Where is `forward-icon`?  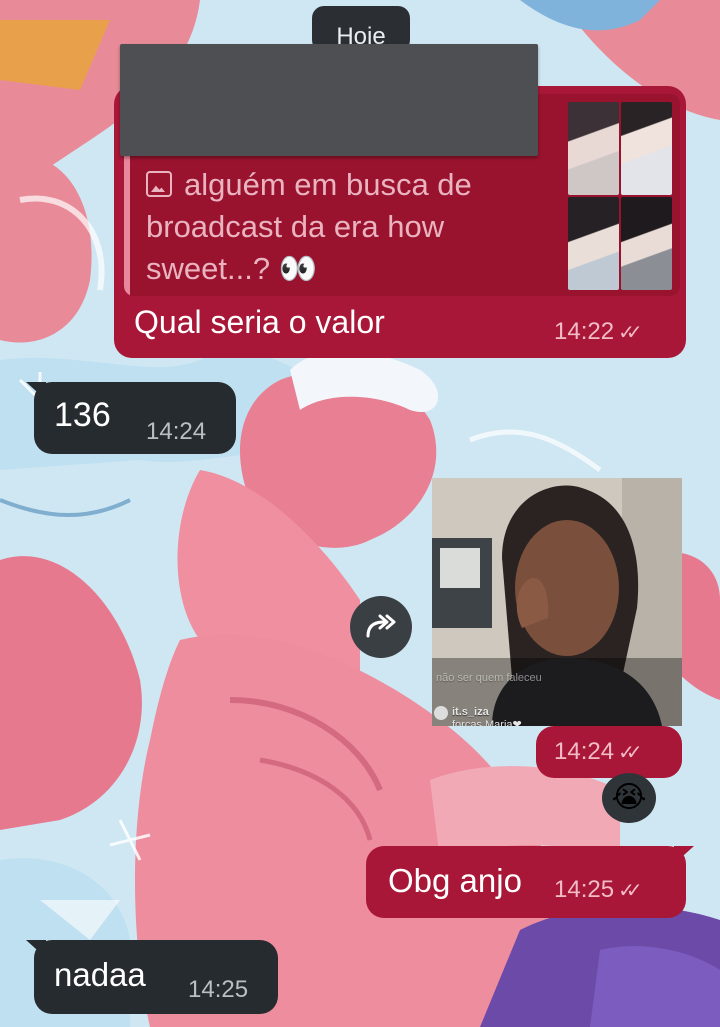 forward-icon is located at coordinates (381, 626).